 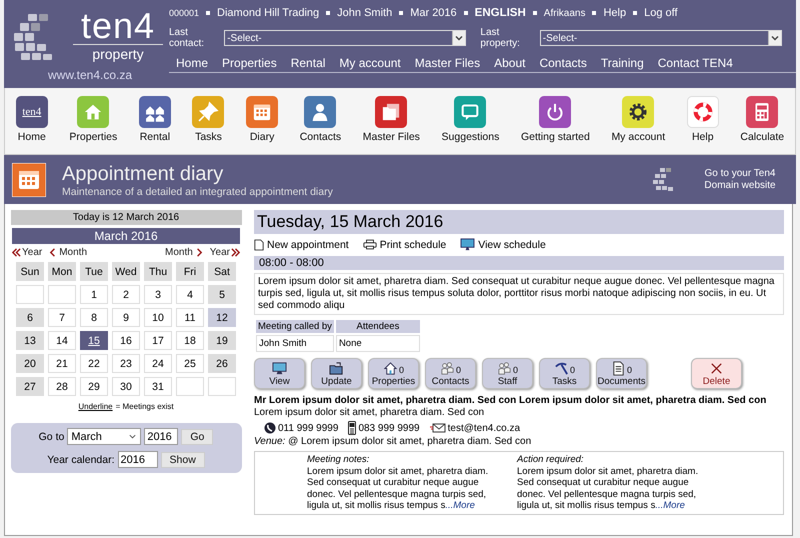 What do you see at coordinates (154, 119) in the screenshot?
I see `toolbar-button: Rental` at bounding box center [154, 119].